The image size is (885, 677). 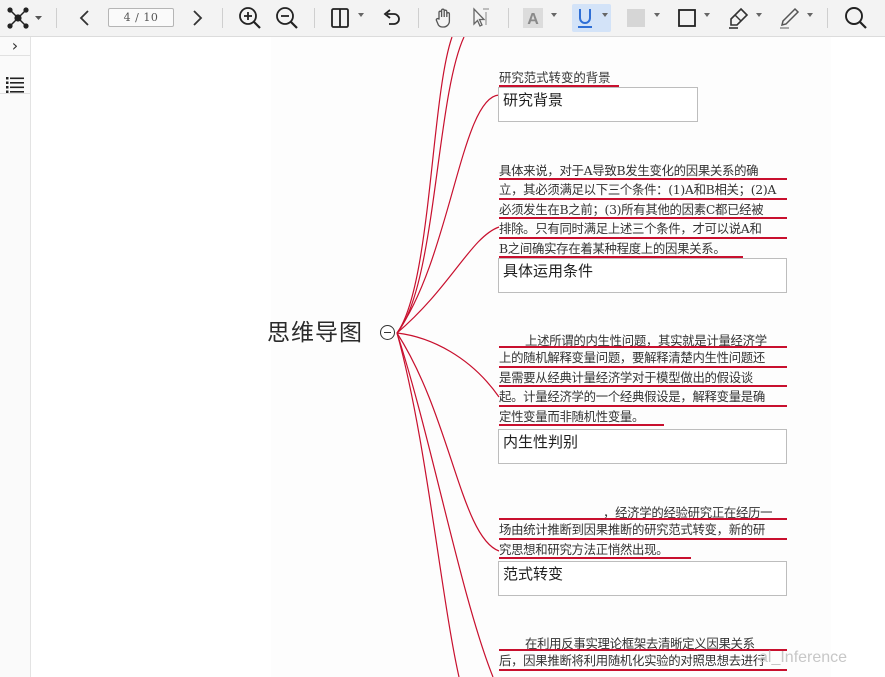 I want to click on outline-list-icon, so click(x=15, y=85).